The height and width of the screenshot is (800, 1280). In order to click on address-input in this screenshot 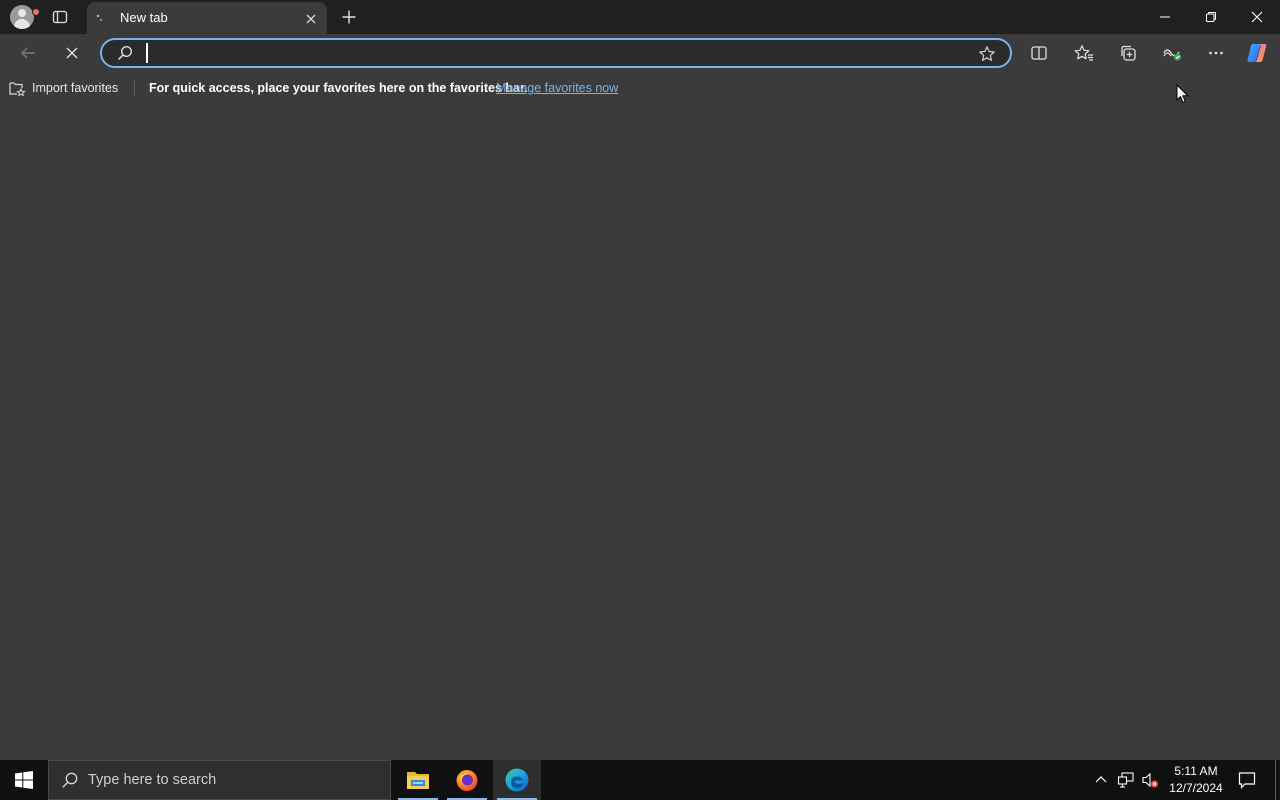, I will do `click(556, 53)`.